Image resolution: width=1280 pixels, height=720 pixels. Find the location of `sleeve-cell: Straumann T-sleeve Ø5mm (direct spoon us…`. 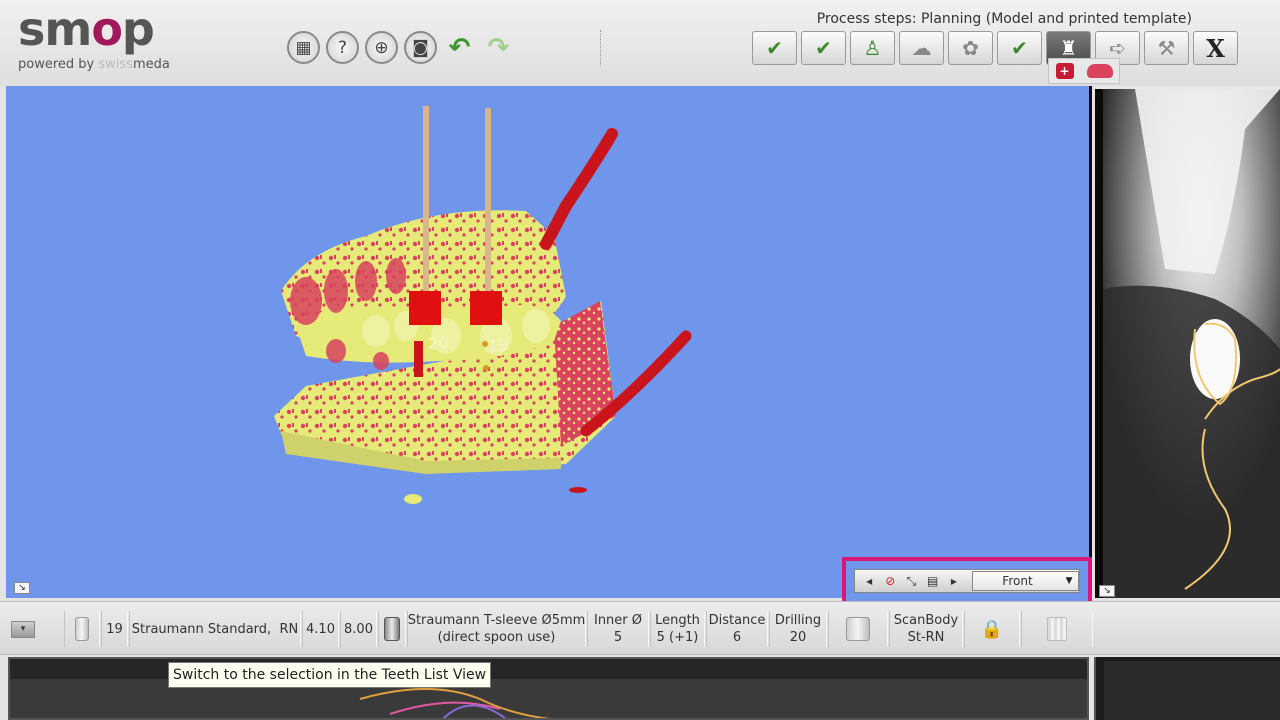

sleeve-cell: Straumann T-sleeve Ø5mm (direct spoon us… is located at coordinates (496, 629).